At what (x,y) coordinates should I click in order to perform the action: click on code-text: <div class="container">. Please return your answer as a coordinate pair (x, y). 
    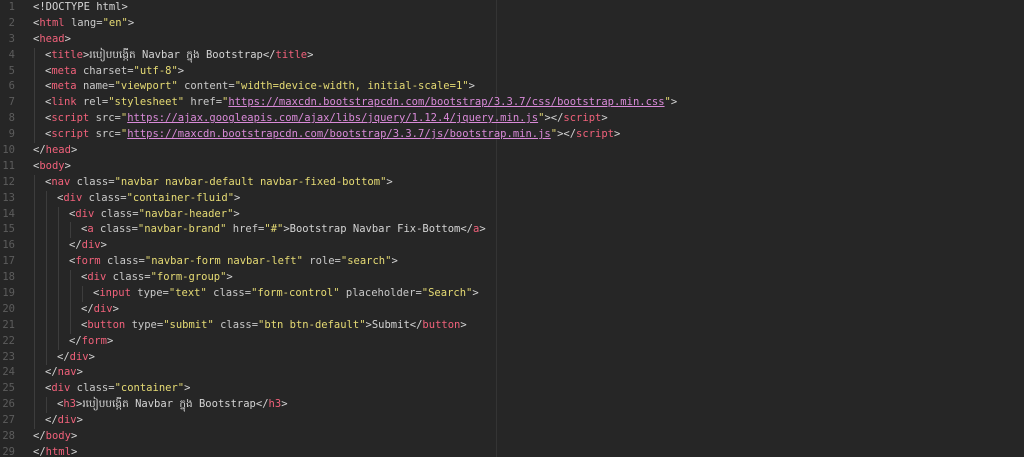
    Looking at the image, I should click on (117, 389).